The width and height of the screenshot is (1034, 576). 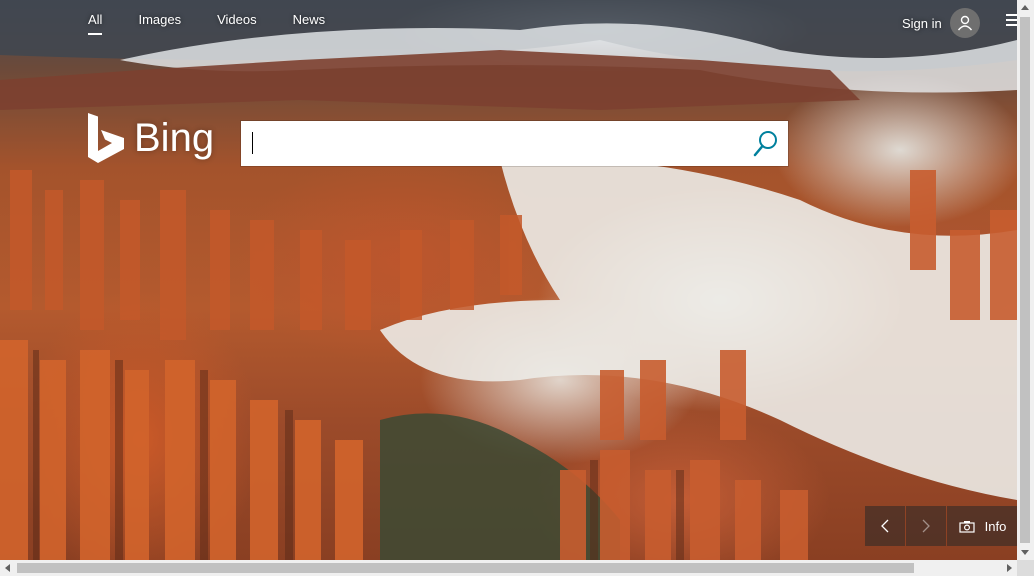 I want to click on tab-all: All, so click(x=95, y=23).